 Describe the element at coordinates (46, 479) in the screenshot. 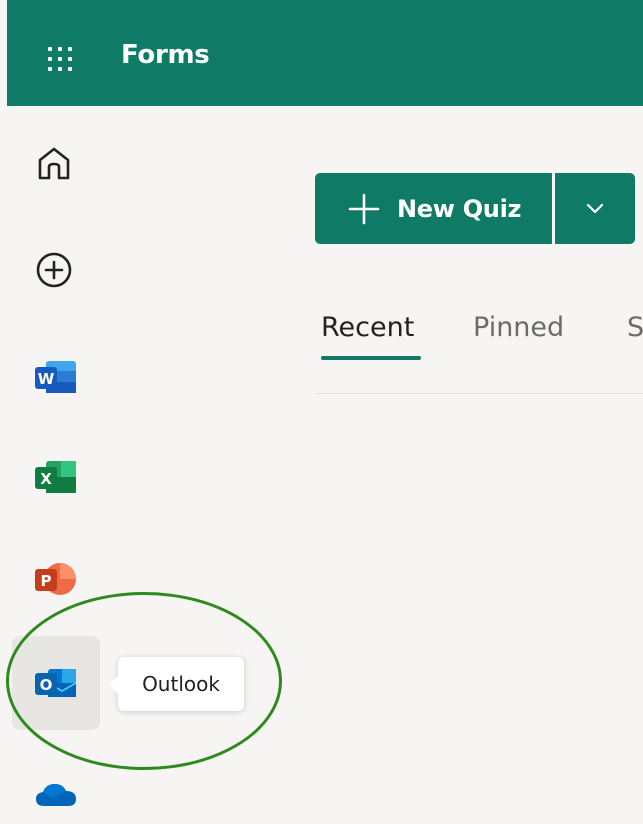

I see `svg-text: X` at that location.